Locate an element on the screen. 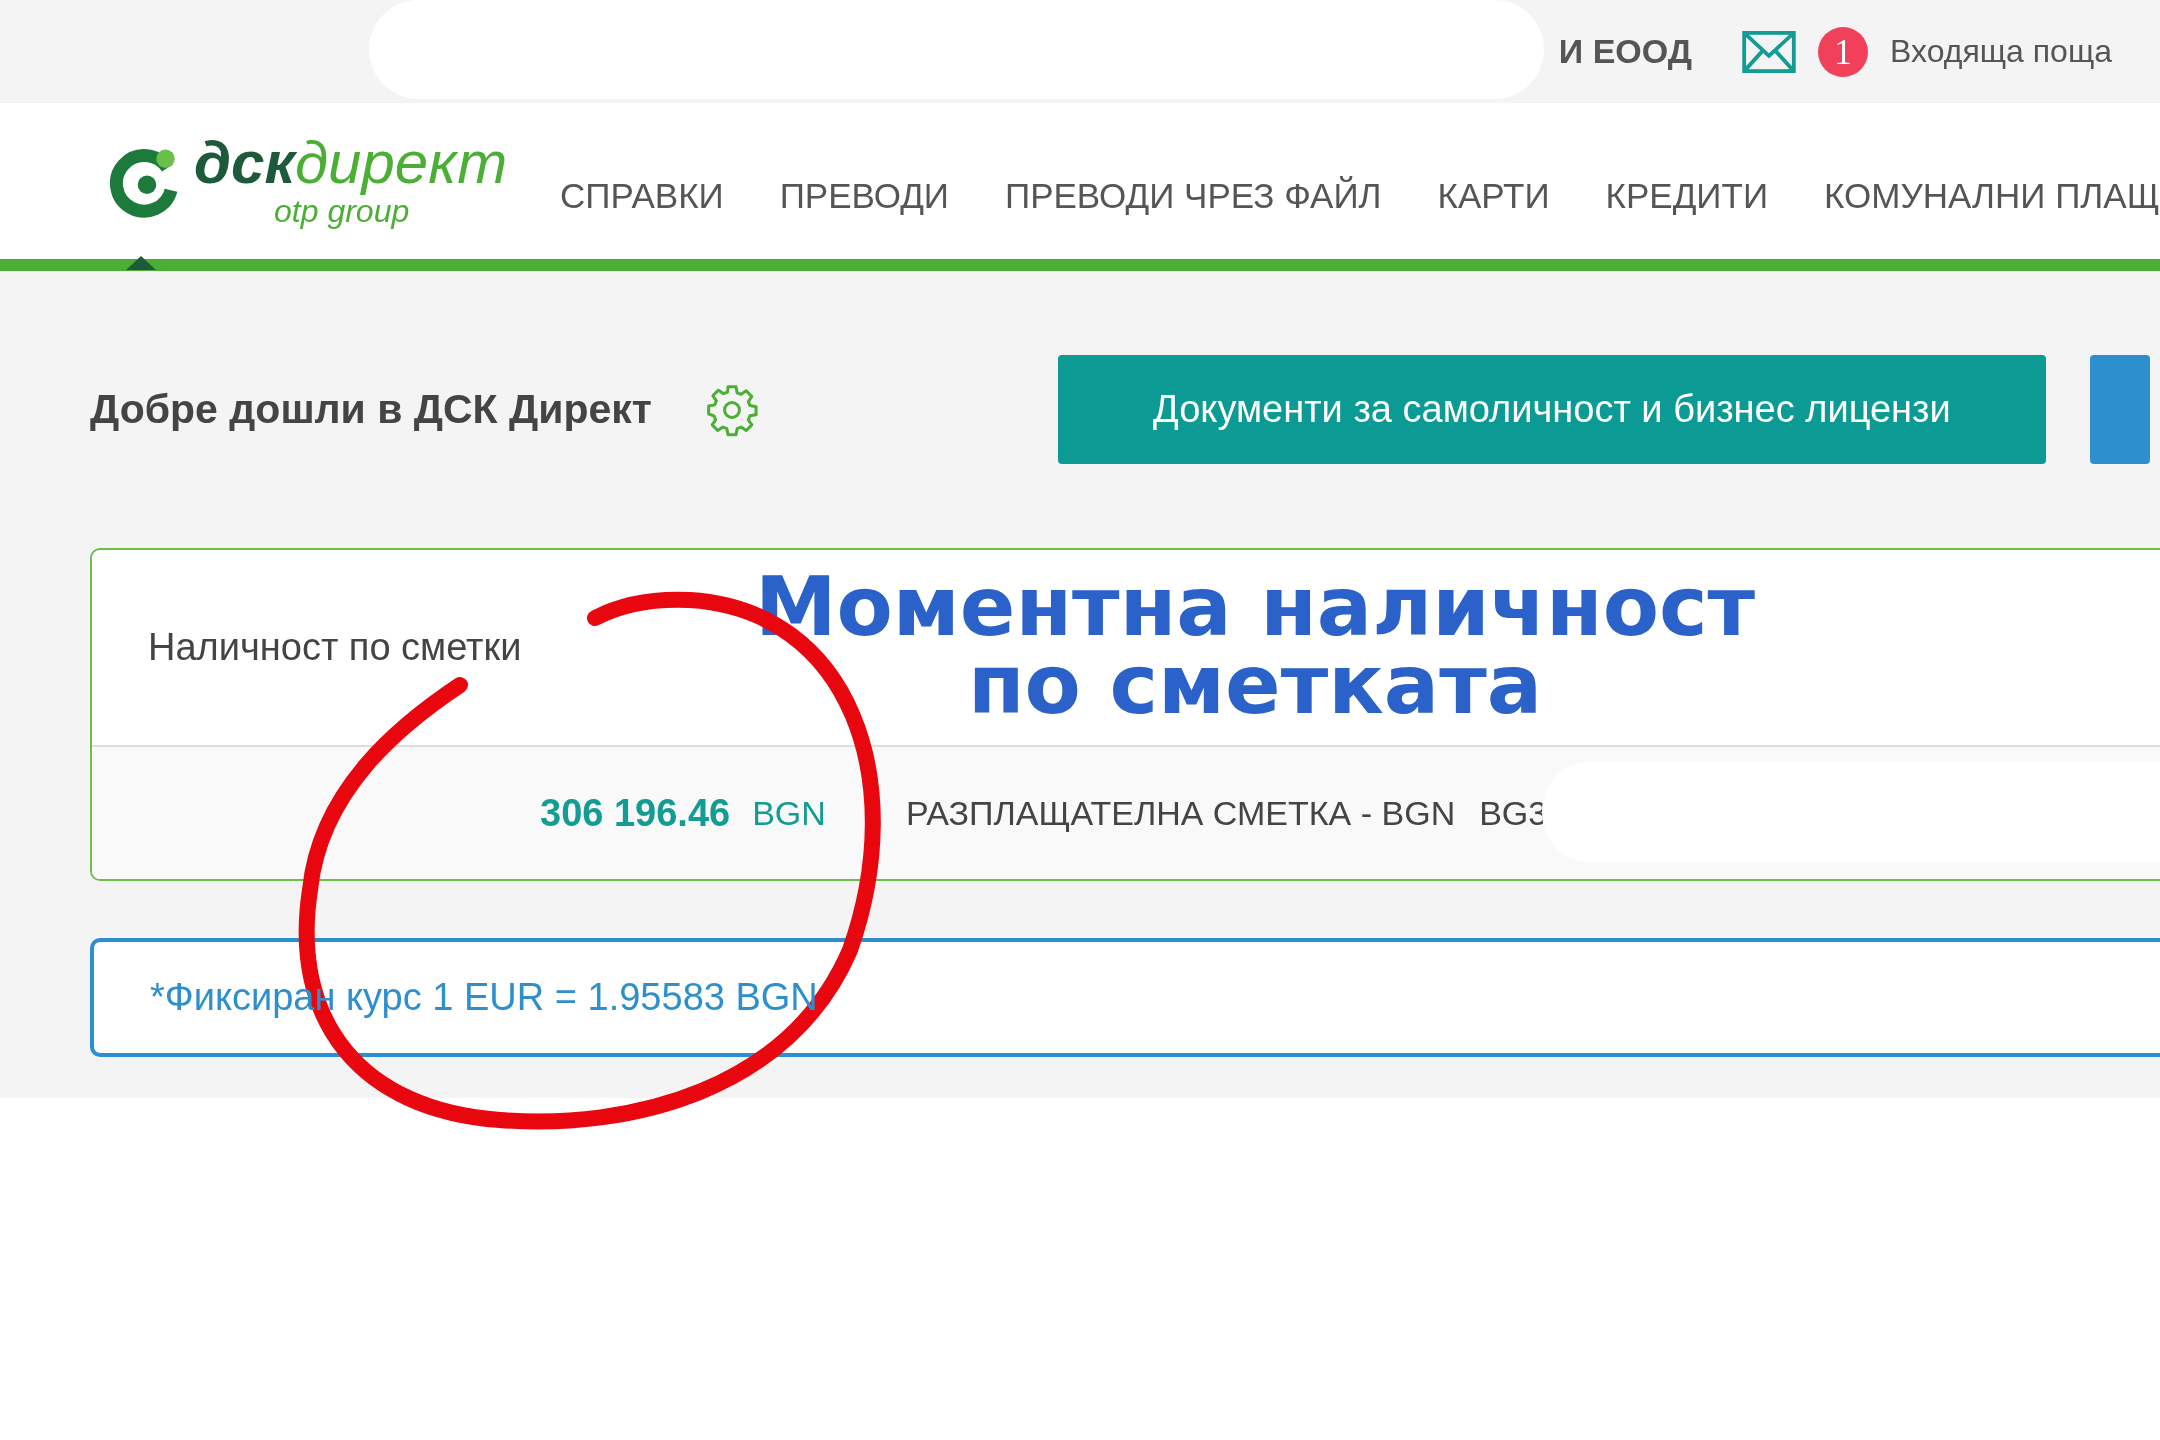 This screenshot has height=1440, width=2160. company-name: И ЕООД is located at coordinates (1625, 51).